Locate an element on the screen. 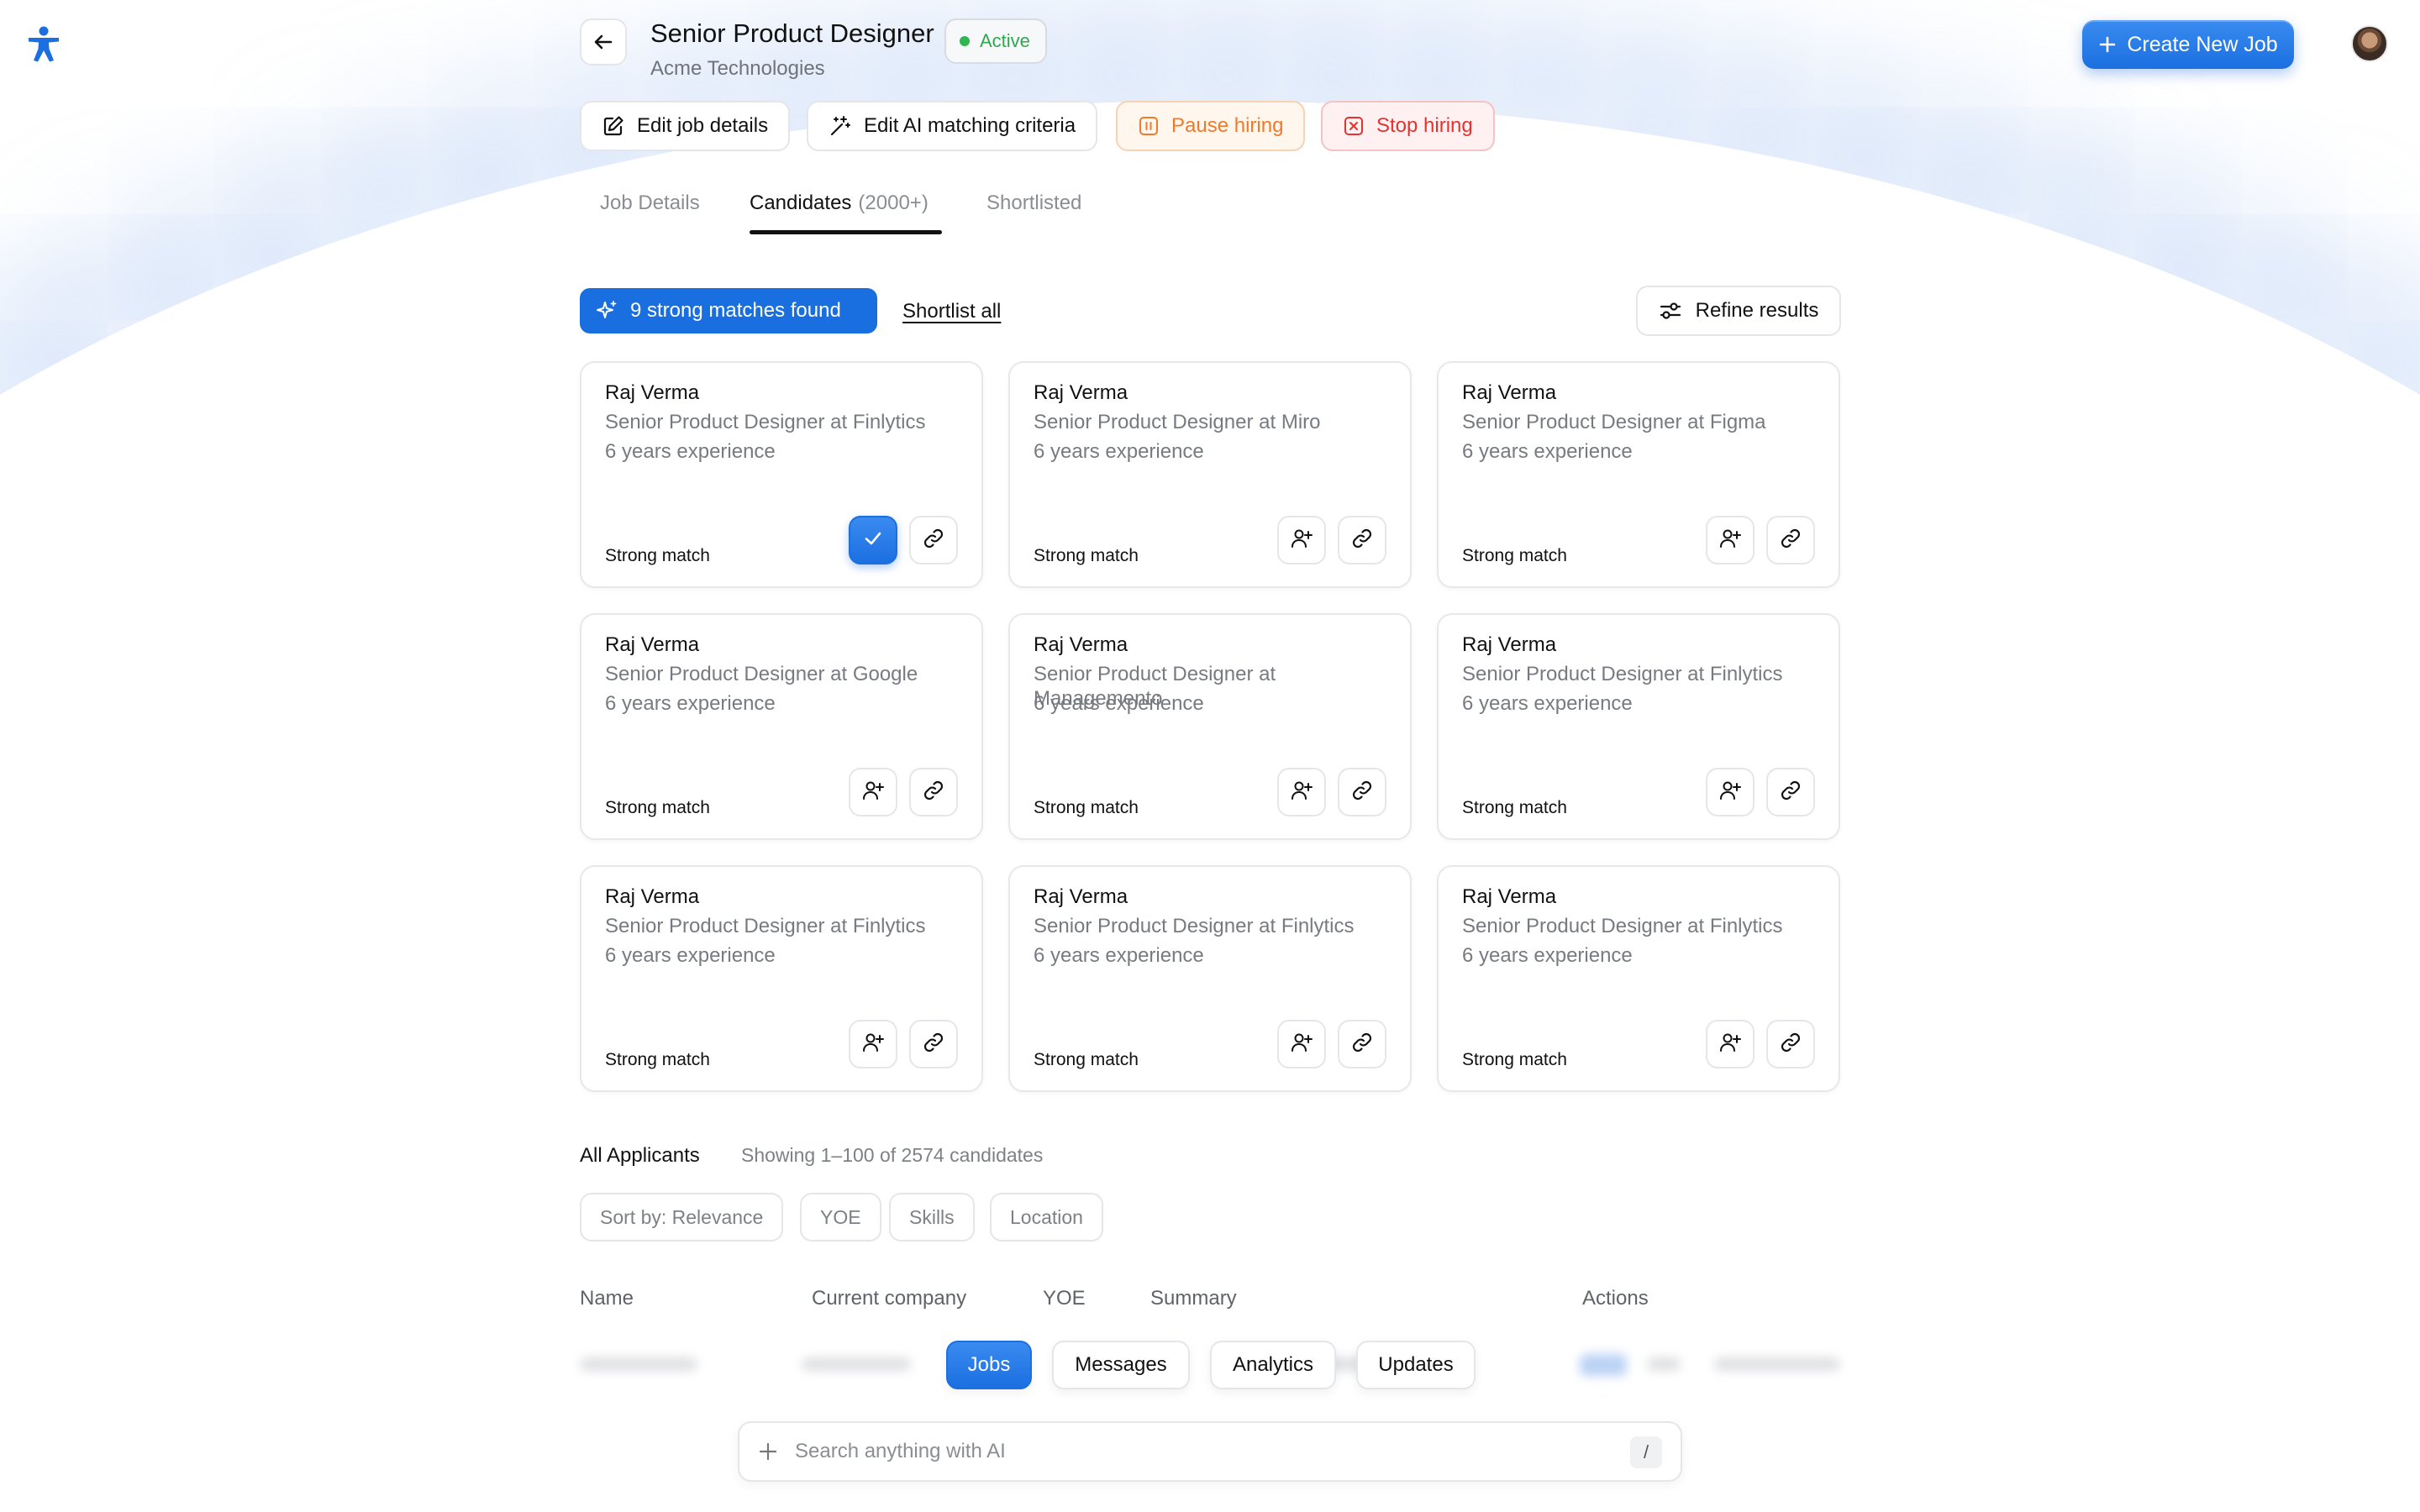 The width and height of the screenshot is (2420, 1512). stop-hiring-label: Stop hiring is located at coordinates (1424, 125).